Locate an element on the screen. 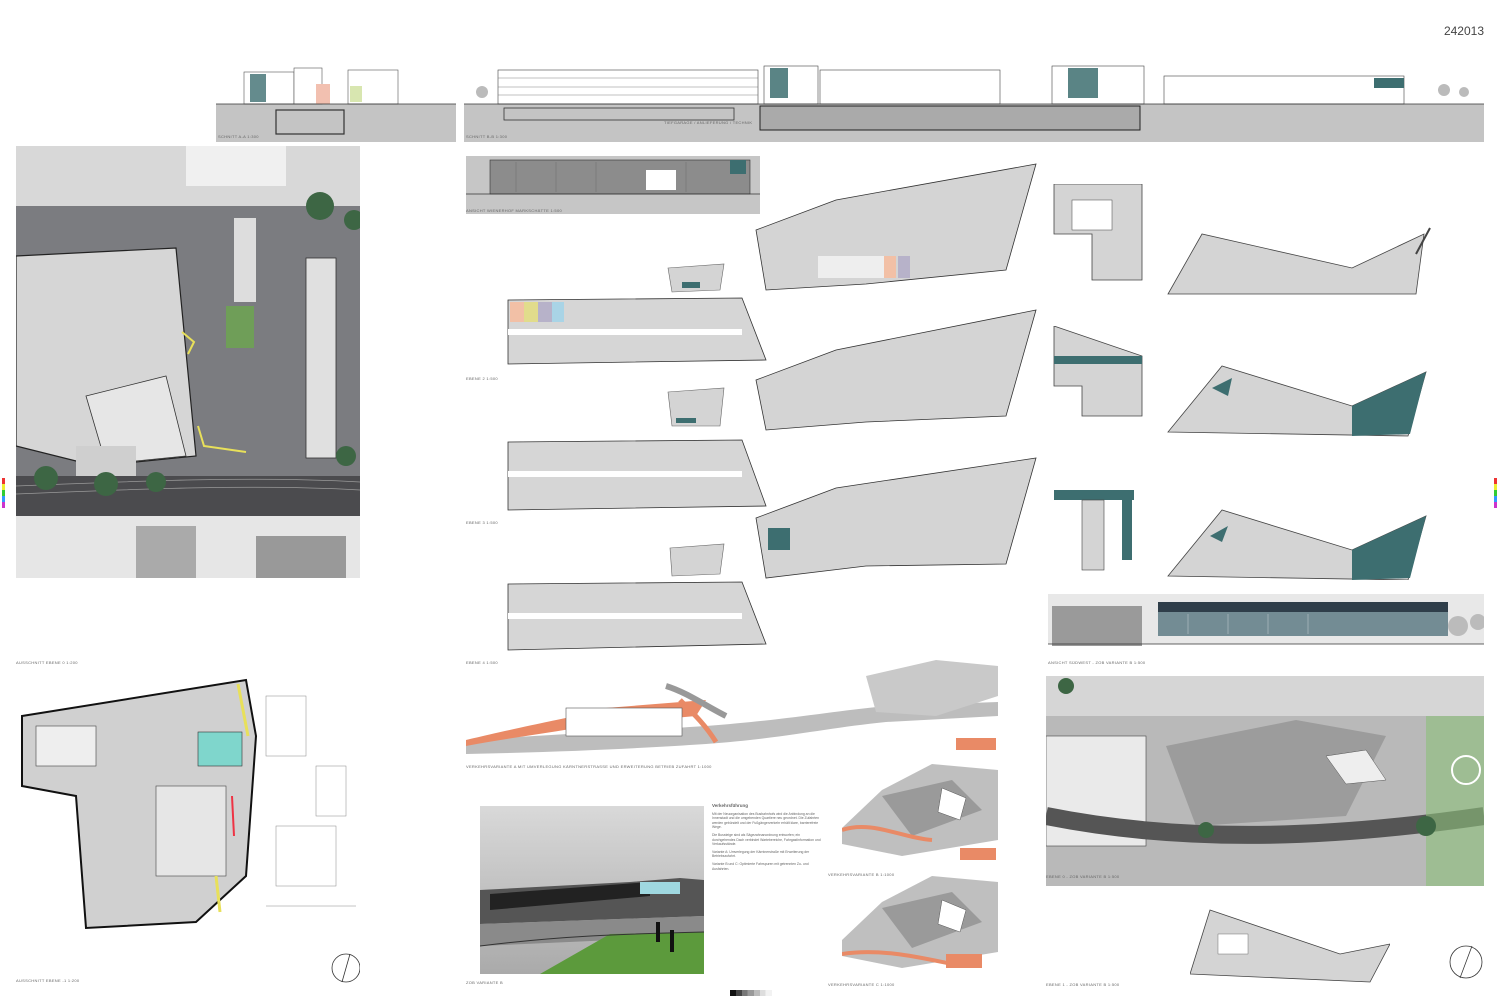 The height and width of the screenshot is (1000, 1500). section-bb-note: TIEFGARAGE / ANLIEFERUNG / TECHNIK is located at coordinates (708, 122).